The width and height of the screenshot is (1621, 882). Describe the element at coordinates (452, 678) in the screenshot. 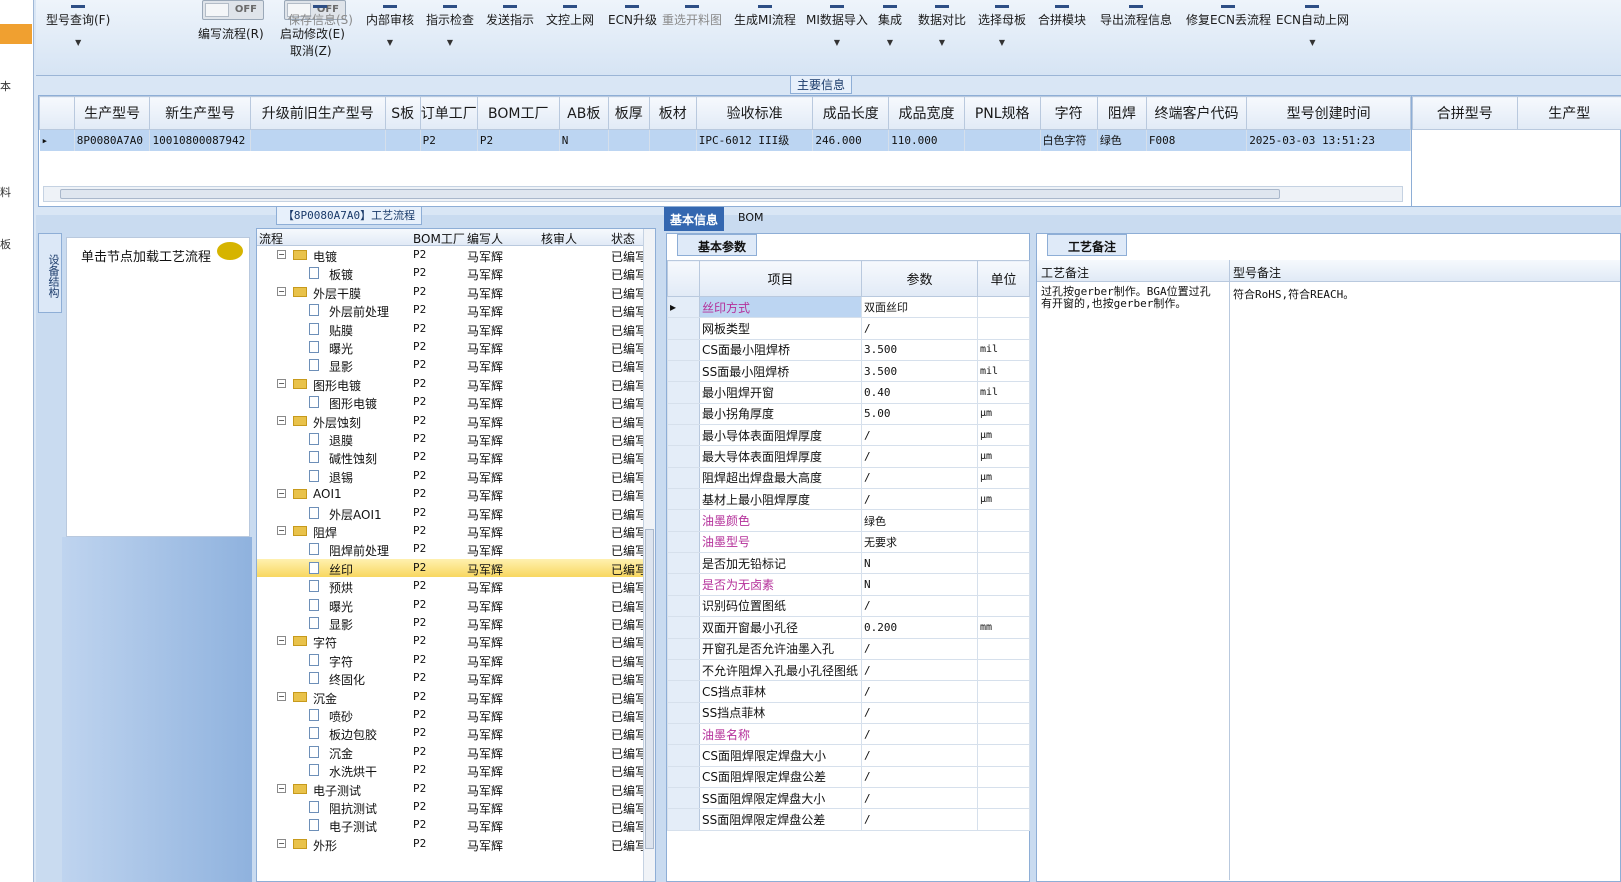

I see `tree-row: 终固化 P2 马军辉 已编写` at that location.